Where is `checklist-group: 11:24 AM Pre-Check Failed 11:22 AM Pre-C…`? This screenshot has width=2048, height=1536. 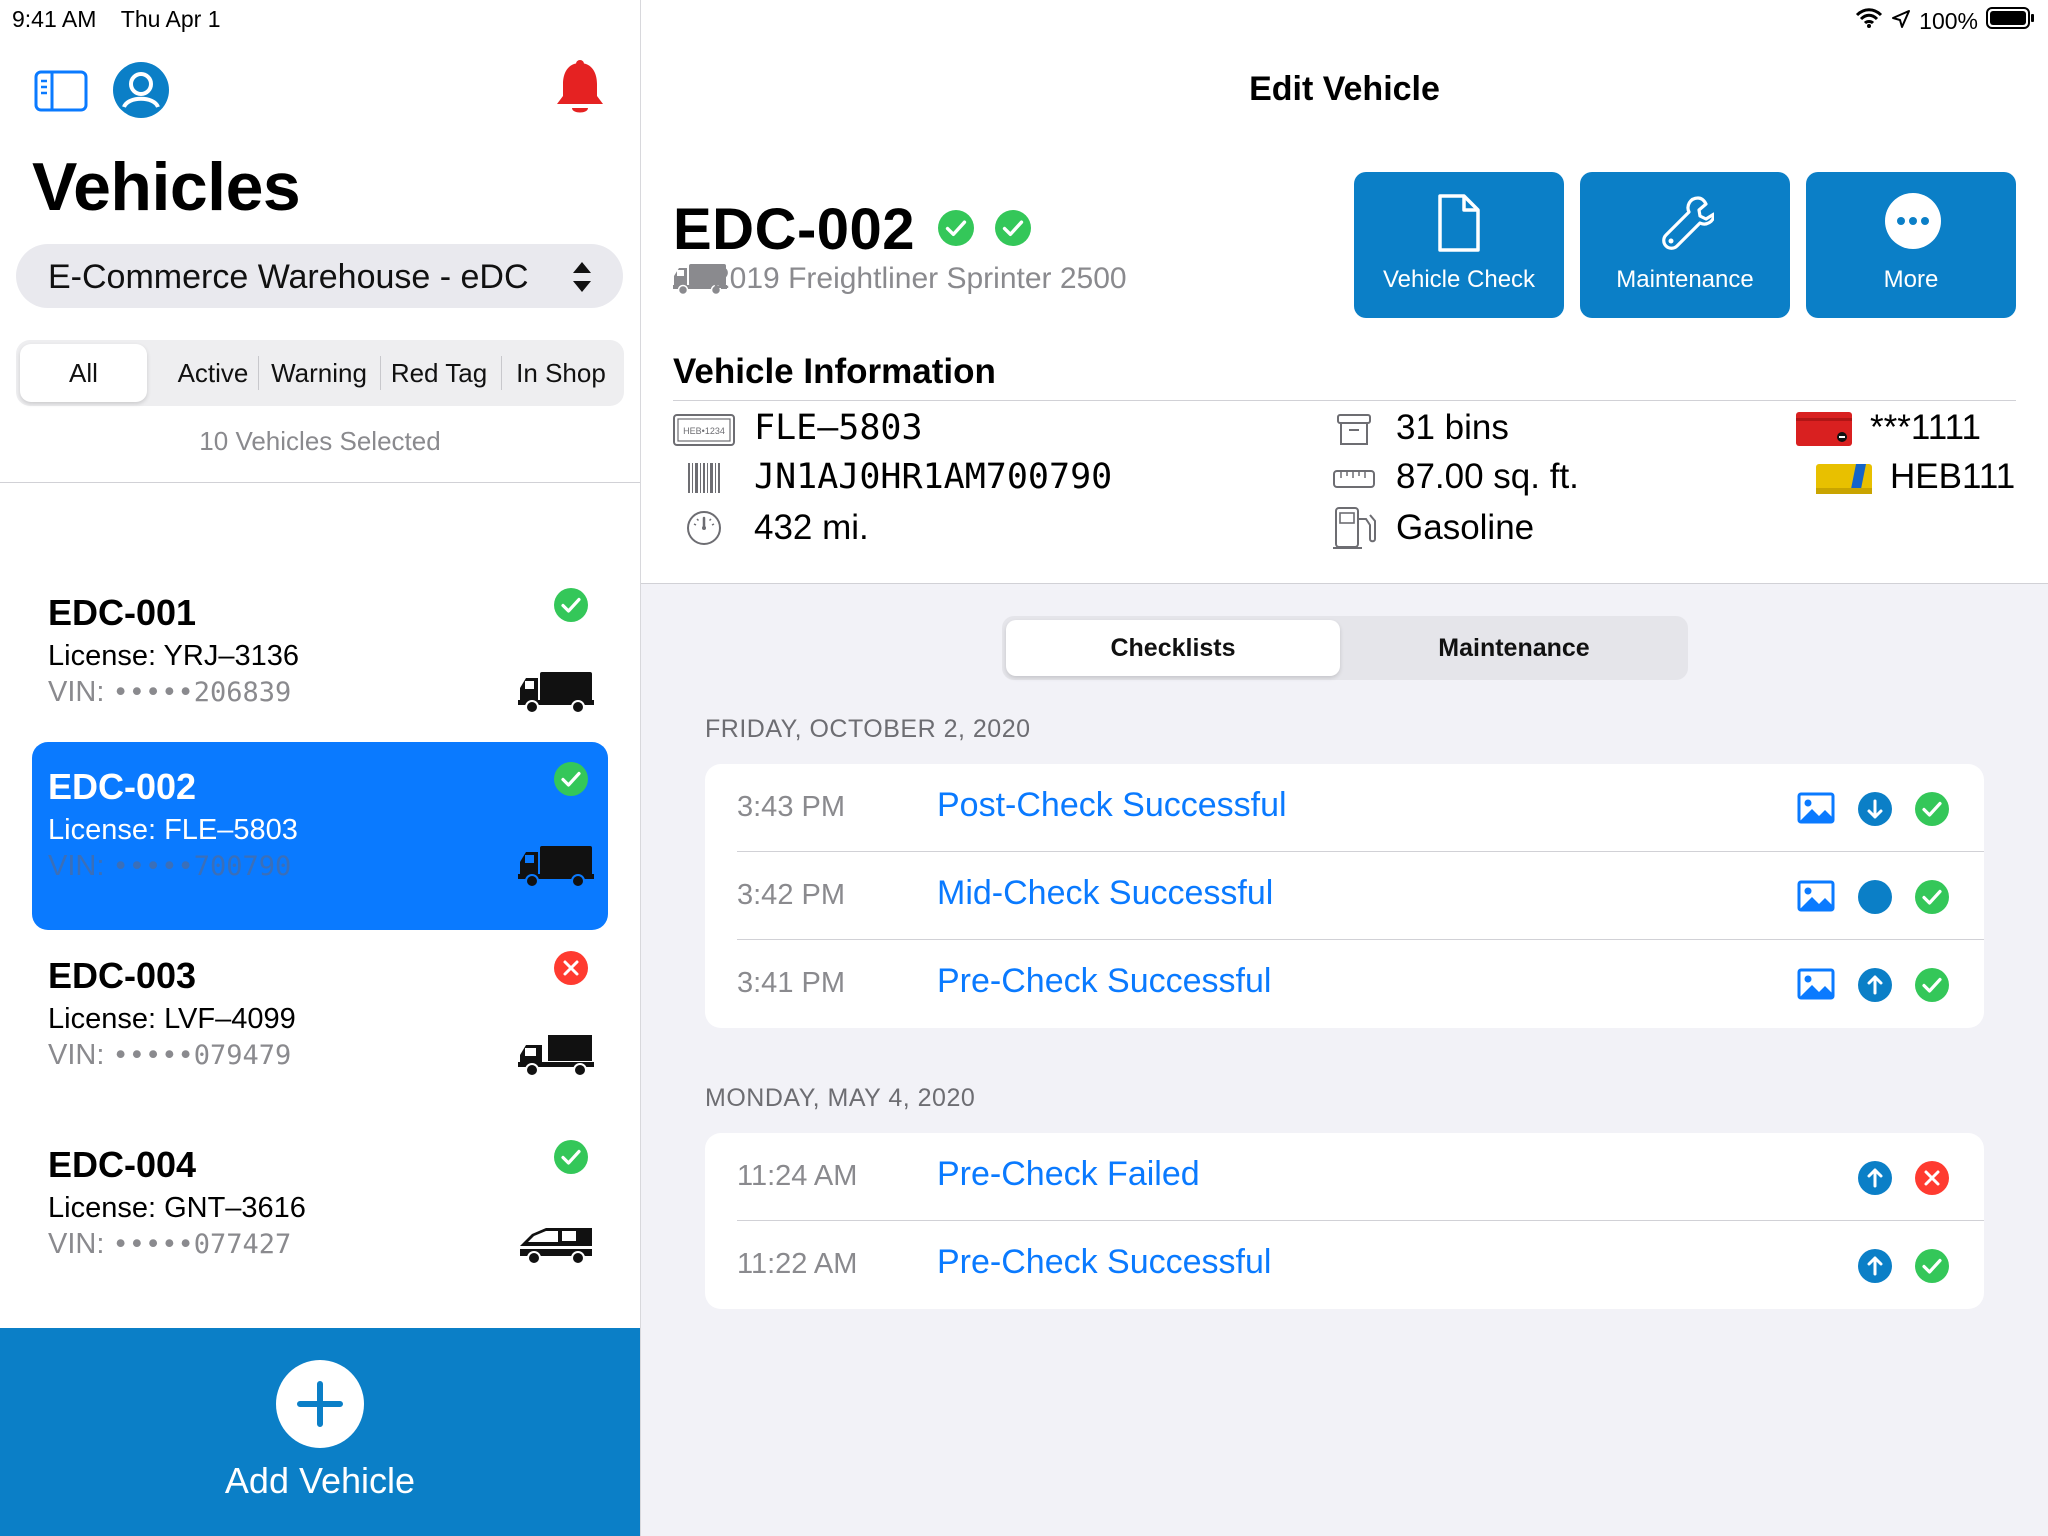 checklist-group: 11:24 AM Pre-Check Failed 11:22 AM Pre-C… is located at coordinates (1344, 1221).